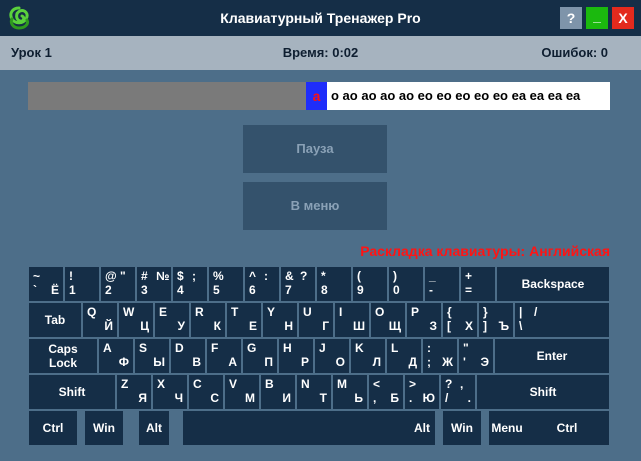 This screenshot has height=461, width=641. I want to click on key-label: 5, so click(216, 290).